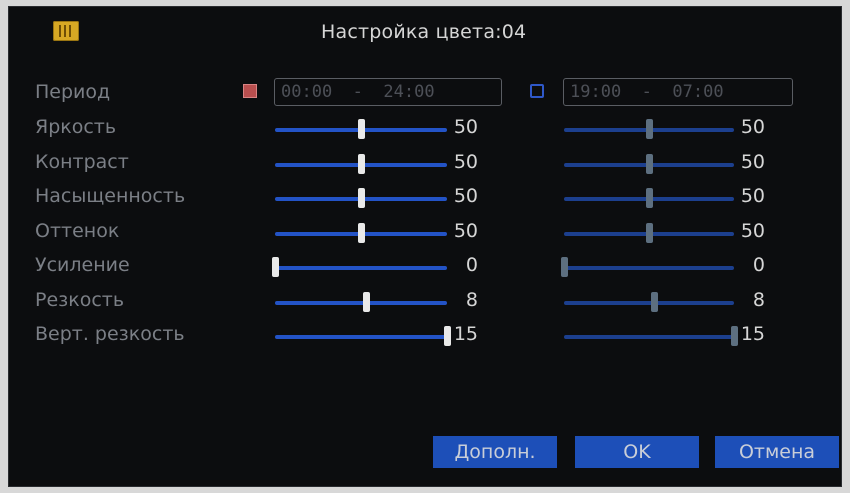 This screenshot has height=493, width=850. I want to click on brightness-slider-1-handle, so click(361, 129).